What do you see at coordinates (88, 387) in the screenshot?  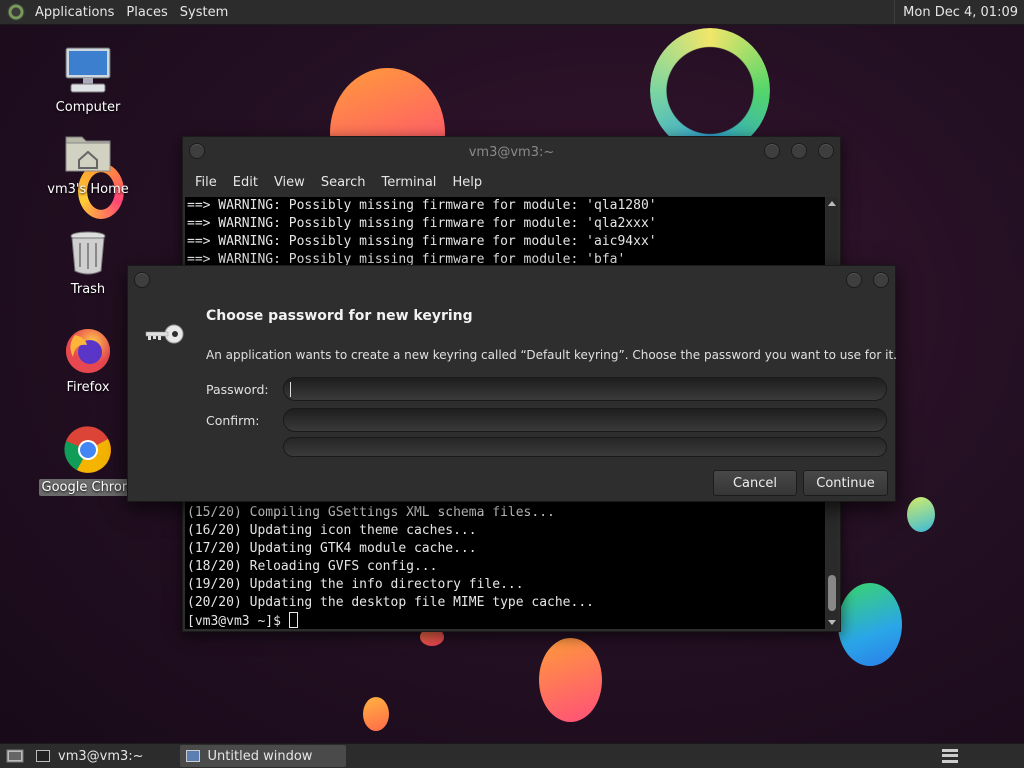 I see `desktop-icon-label: Firefox` at bounding box center [88, 387].